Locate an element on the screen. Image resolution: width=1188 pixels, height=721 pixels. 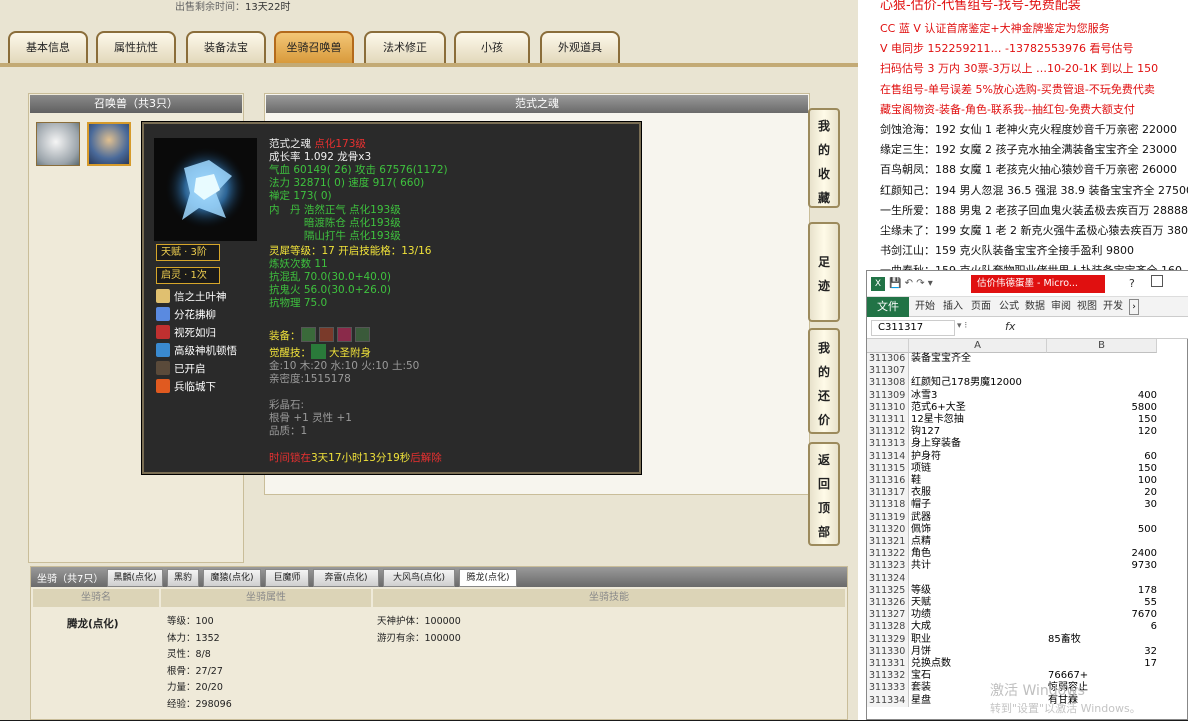
row-number: 311315 is located at coordinates (888, 468).